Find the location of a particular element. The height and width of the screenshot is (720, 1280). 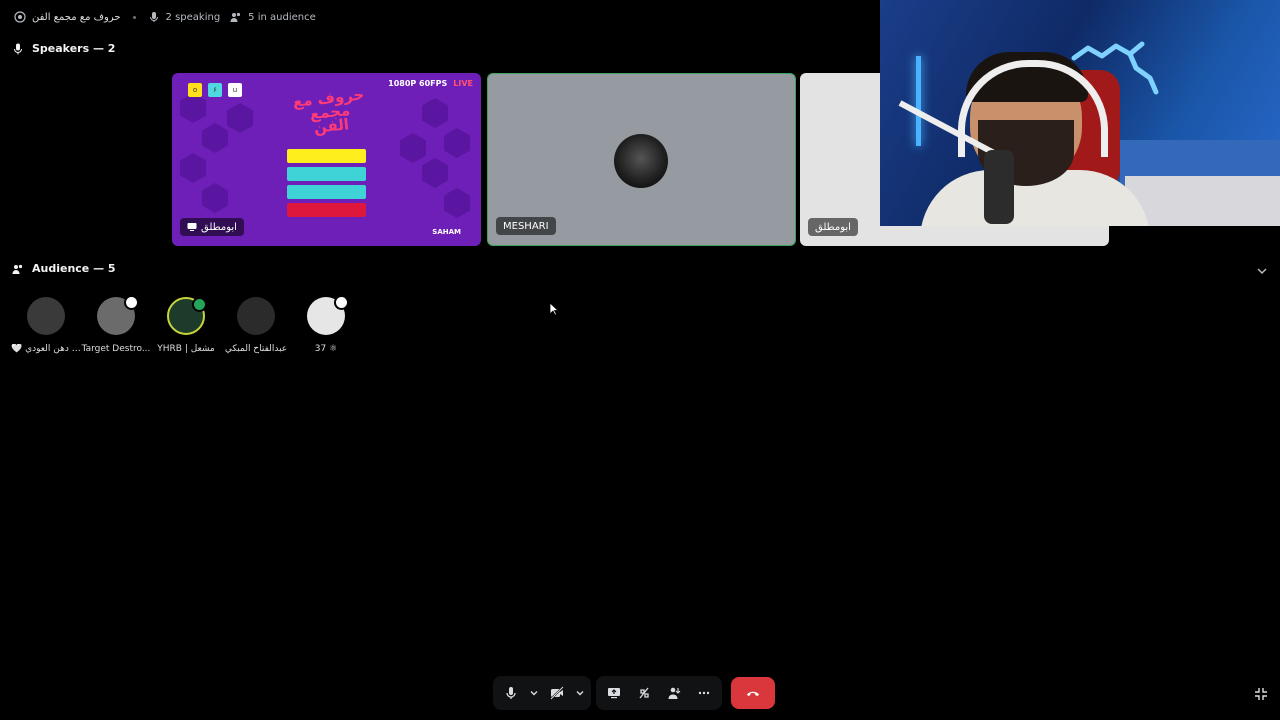

control-group-av is located at coordinates (542, 693).